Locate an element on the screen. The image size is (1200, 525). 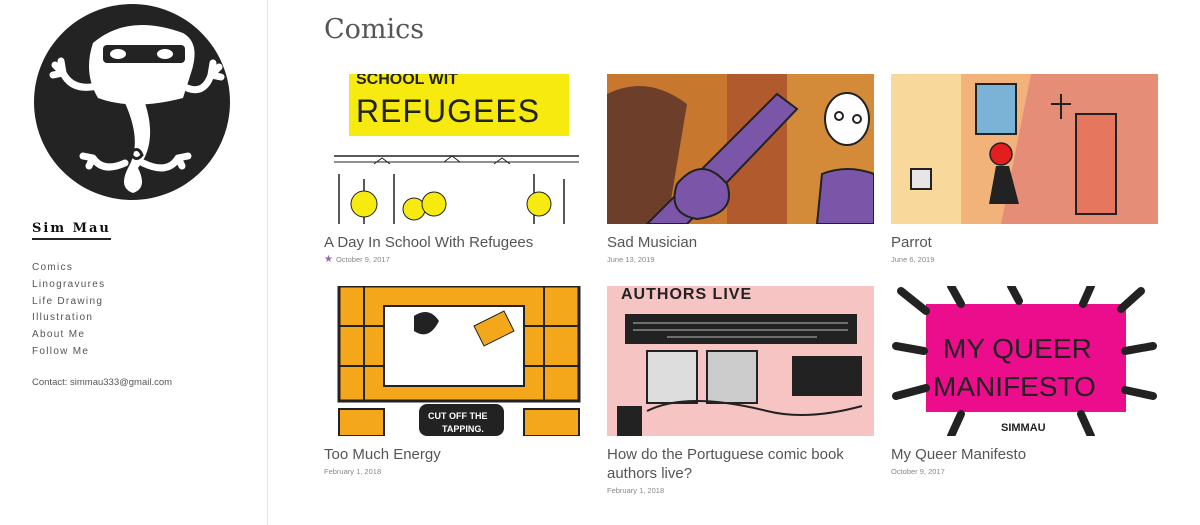
post-title: Parrot is located at coordinates (1024, 242).